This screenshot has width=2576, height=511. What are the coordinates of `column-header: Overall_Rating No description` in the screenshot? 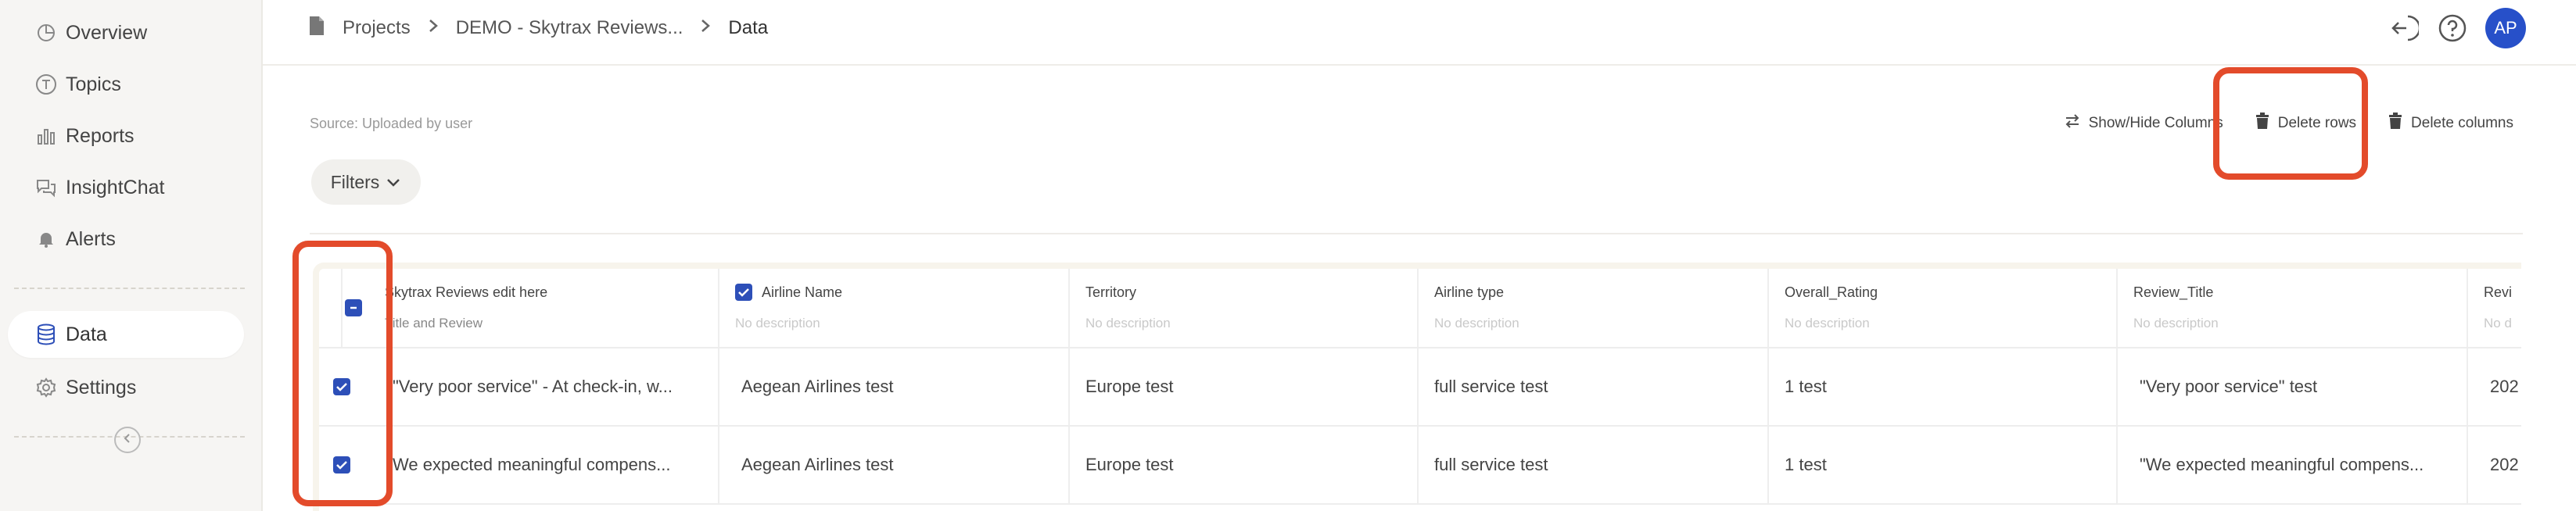 It's located at (1944, 308).